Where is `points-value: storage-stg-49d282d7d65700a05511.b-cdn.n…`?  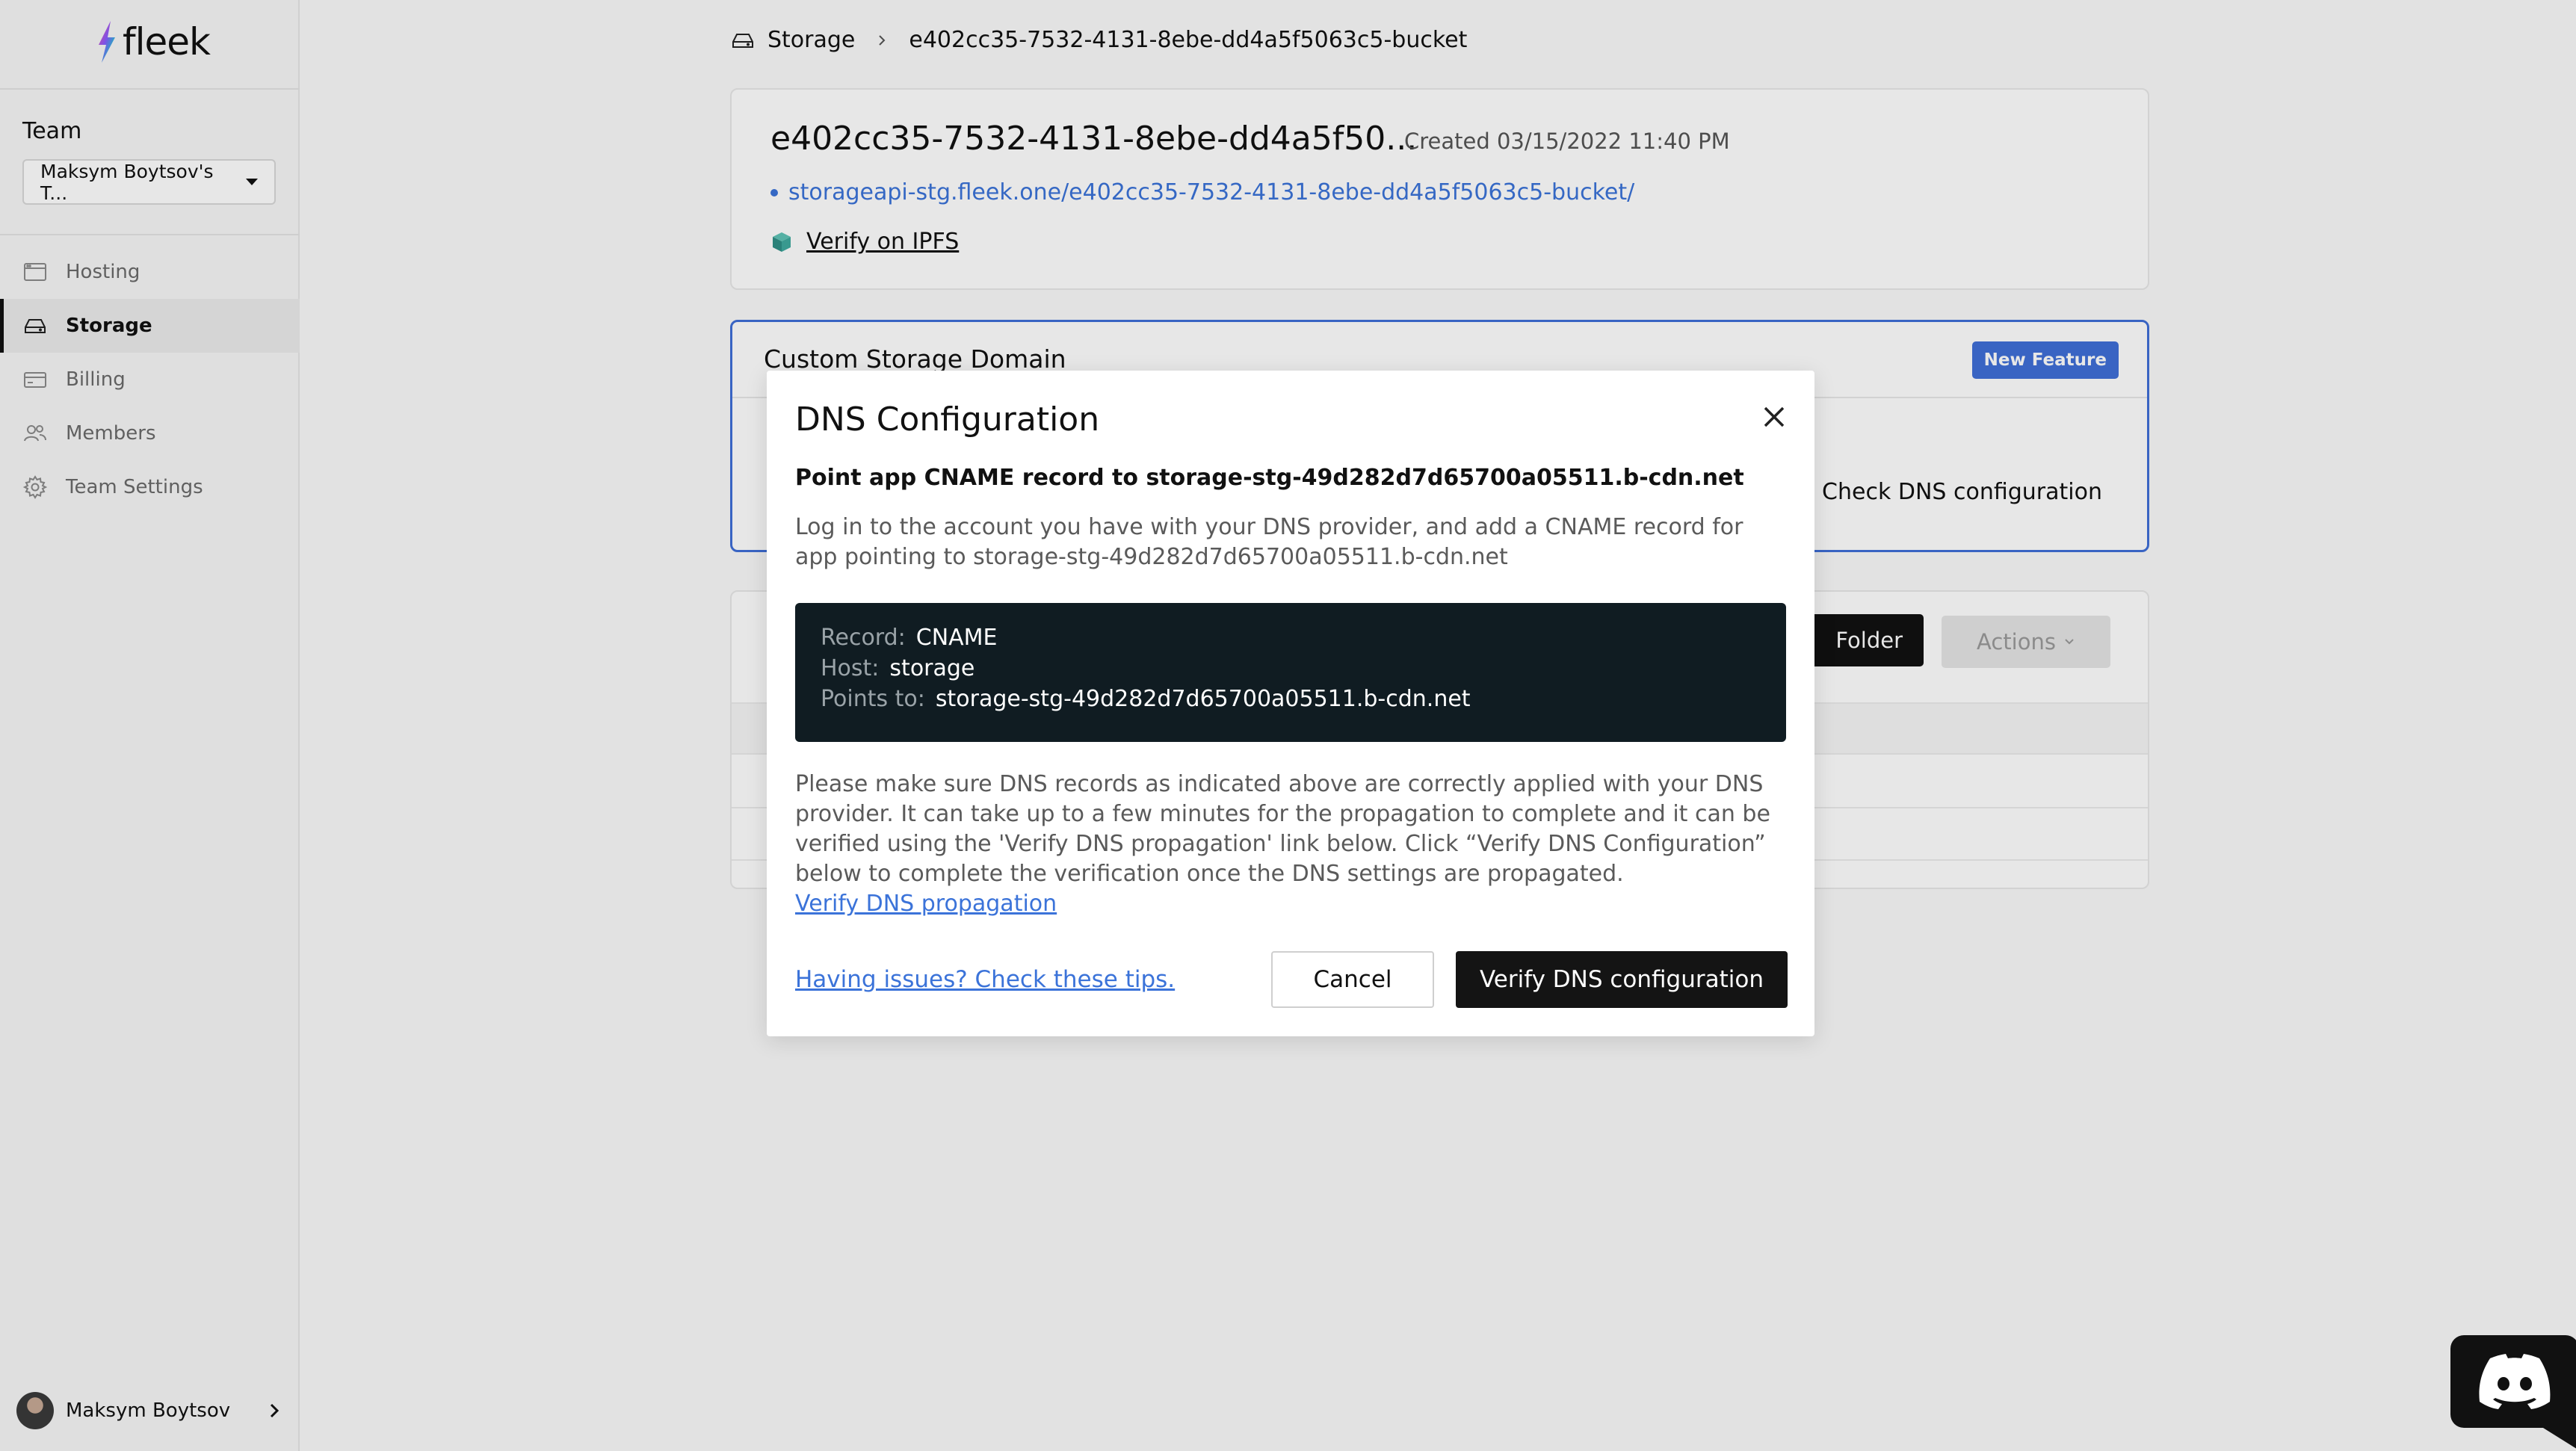
points-value: storage-stg-49d282d7d65700a05511.b-cdn.n… is located at coordinates (1203, 699).